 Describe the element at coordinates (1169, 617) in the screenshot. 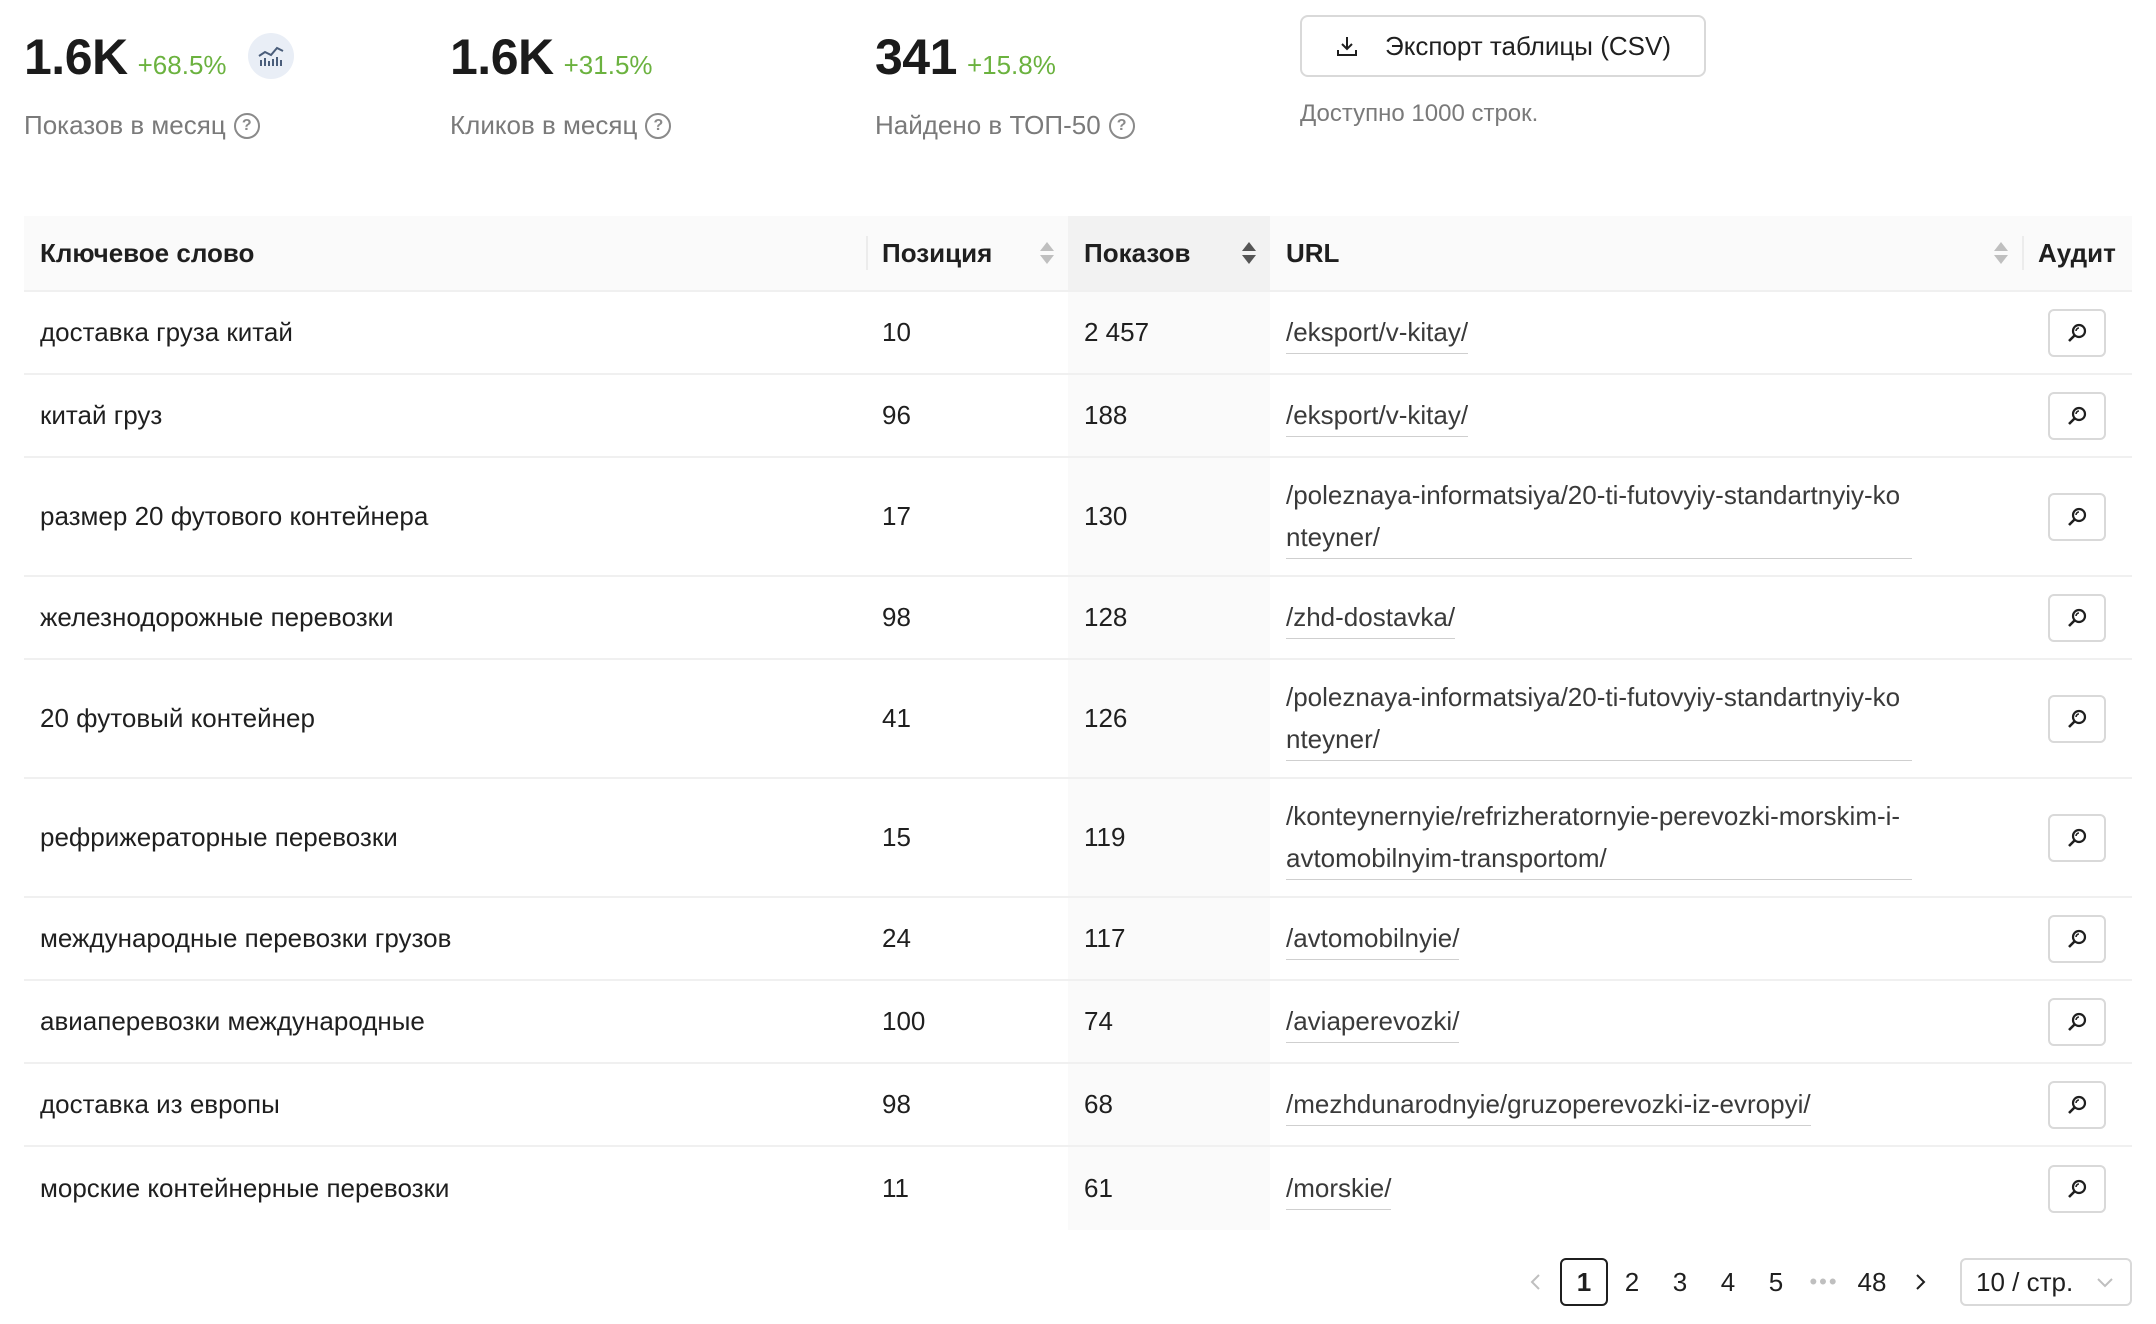

I see `cell-impressions: 128` at that location.